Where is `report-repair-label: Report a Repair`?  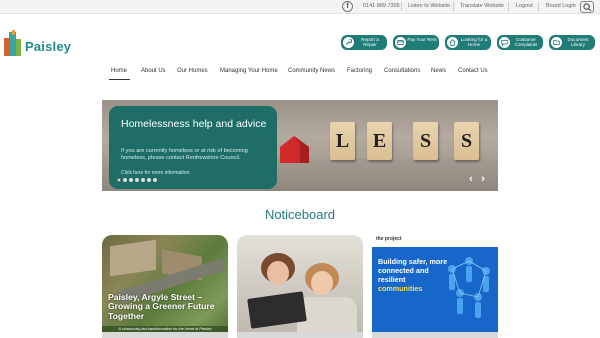
report-repair-label: Report a Repair is located at coordinates (370, 42).